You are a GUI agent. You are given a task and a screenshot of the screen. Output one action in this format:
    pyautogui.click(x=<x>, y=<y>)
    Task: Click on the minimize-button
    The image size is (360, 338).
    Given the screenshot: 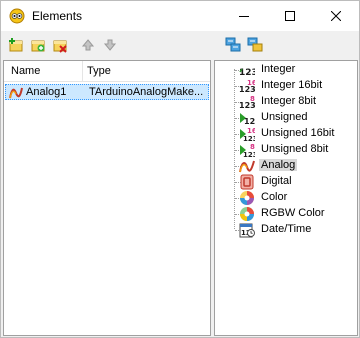 What is the action you would take?
    pyautogui.click(x=244, y=16)
    